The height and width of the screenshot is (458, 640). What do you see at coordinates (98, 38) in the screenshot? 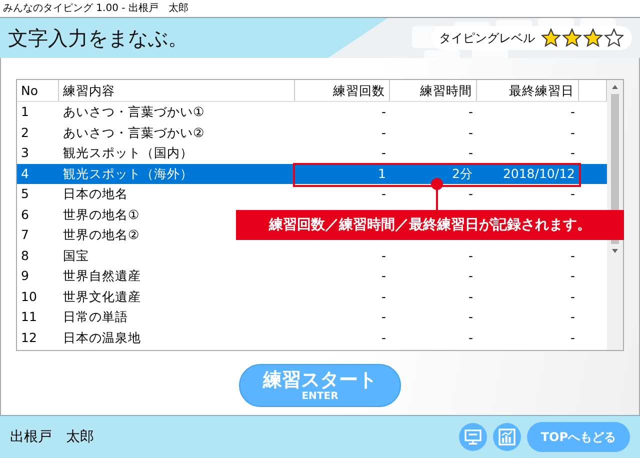
I see `page-title: 文字入力をまなぶ。` at bounding box center [98, 38].